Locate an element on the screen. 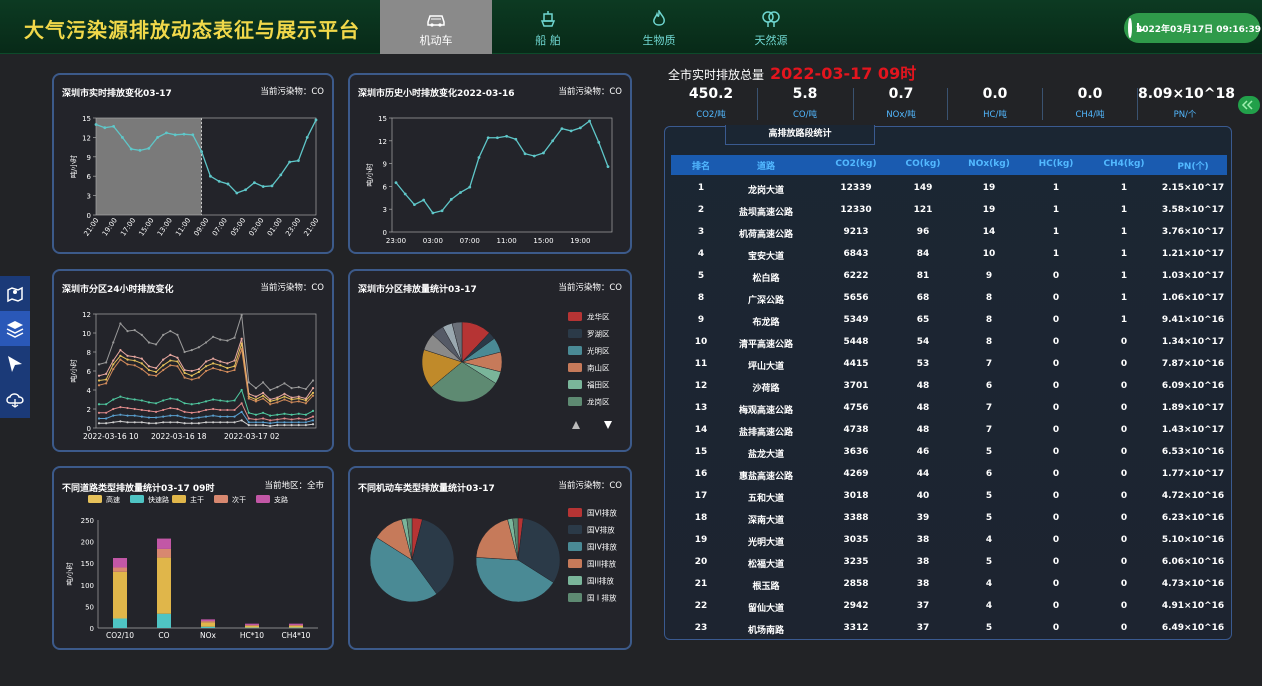 The image size is (1262, 686). arrow-cursor-icon is located at coordinates (15, 363).